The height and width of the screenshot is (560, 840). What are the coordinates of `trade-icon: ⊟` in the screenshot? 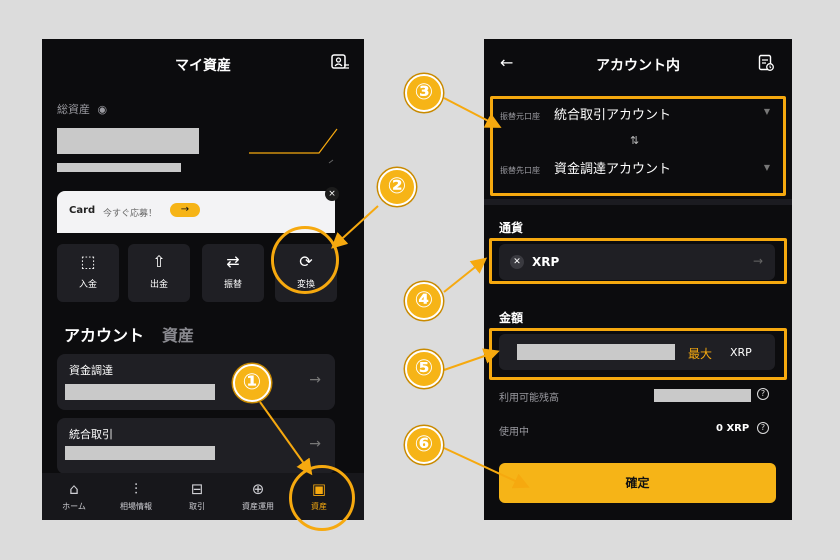 It's located at (197, 489).